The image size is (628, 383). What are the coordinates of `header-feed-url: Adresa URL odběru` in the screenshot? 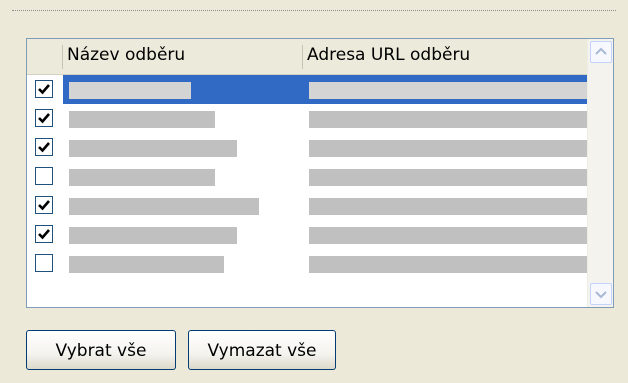 It's located at (445, 56).